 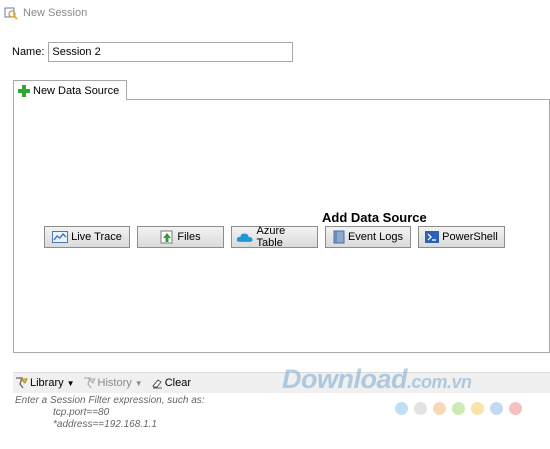 What do you see at coordinates (11, 13) in the screenshot?
I see `session-icon` at bounding box center [11, 13].